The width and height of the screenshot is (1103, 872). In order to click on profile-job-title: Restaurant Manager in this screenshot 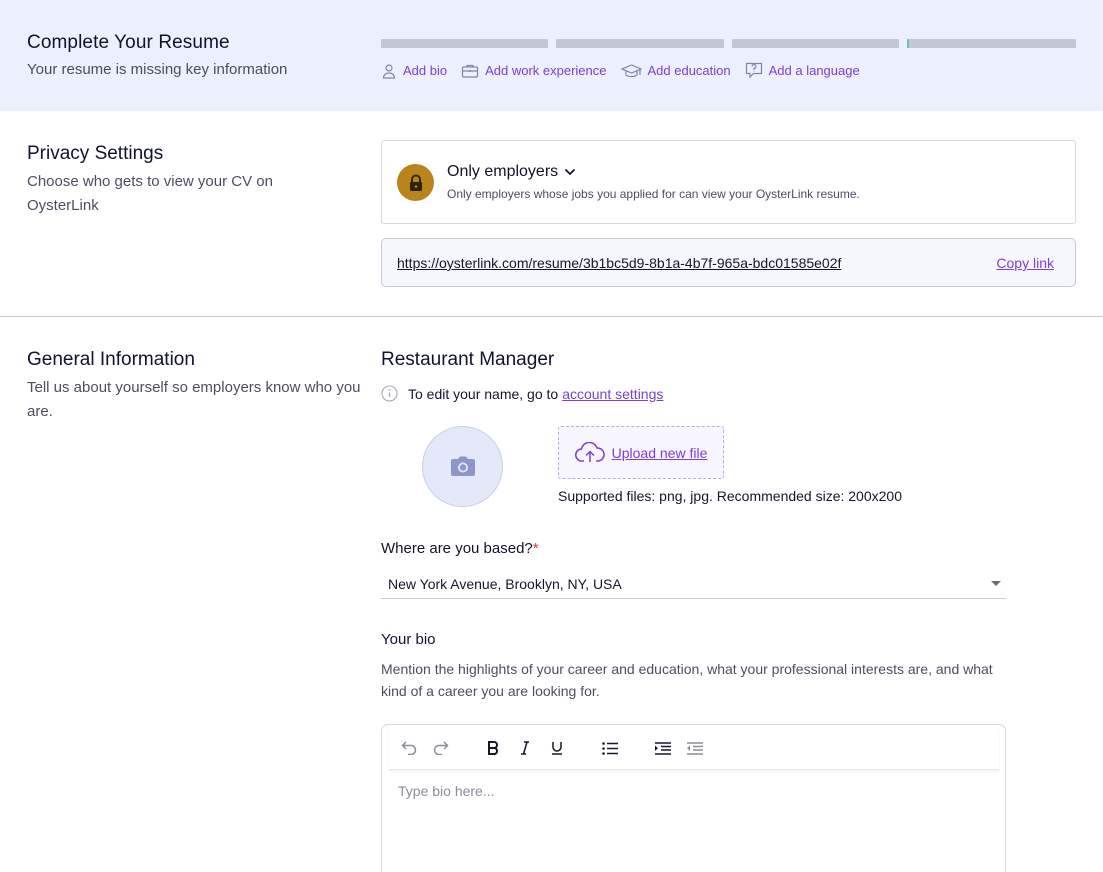, I will do `click(468, 359)`.